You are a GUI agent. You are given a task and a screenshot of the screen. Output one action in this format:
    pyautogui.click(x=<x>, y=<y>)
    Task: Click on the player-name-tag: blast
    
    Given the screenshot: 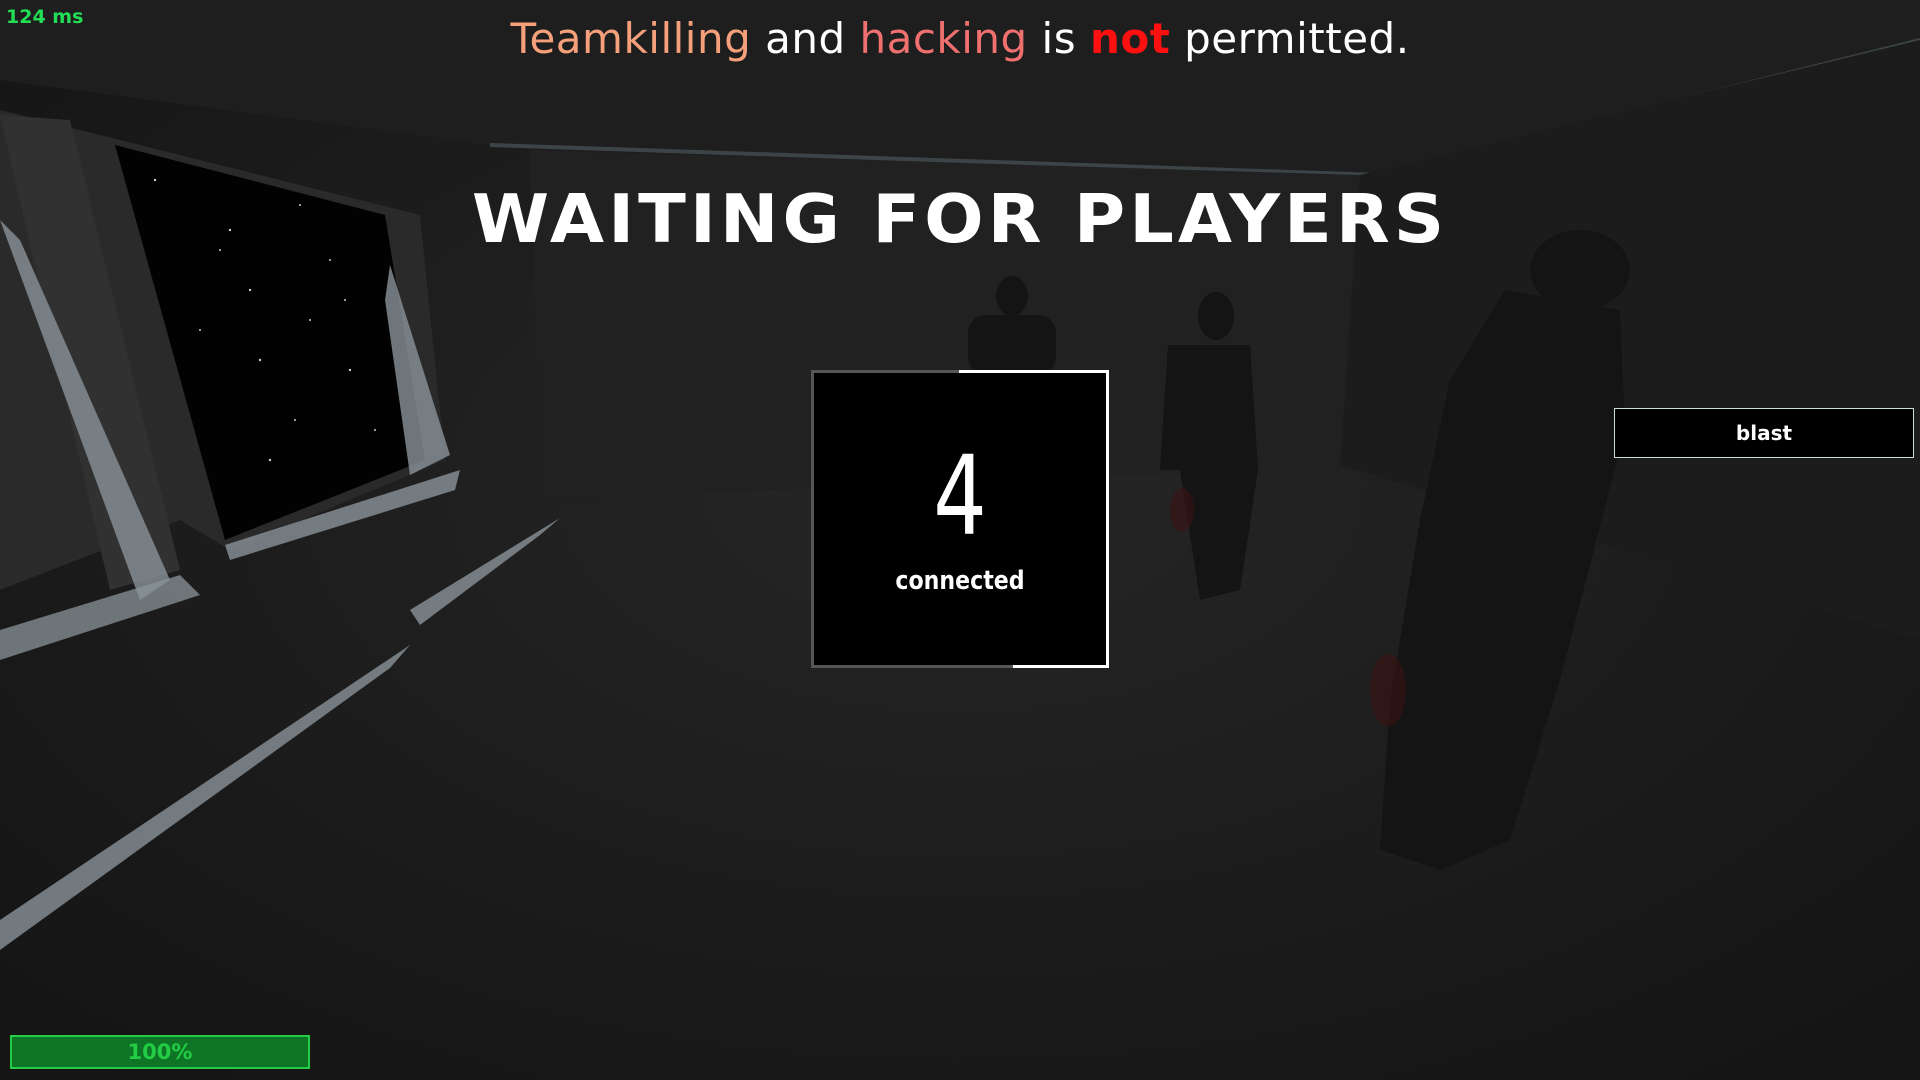 What is the action you would take?
    pyautogui.click(x=1764, y=433)
    